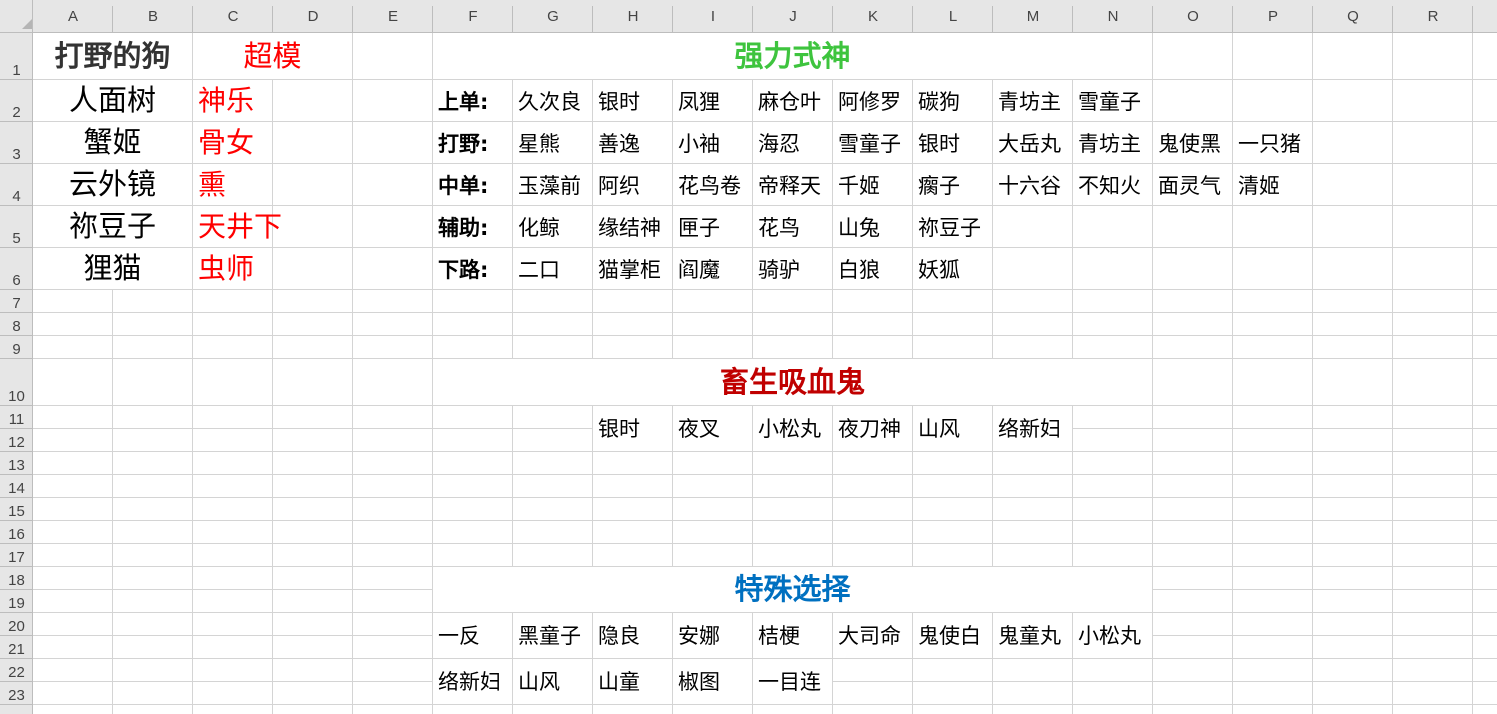 The height and width of the screenshot is (714, 1497). I want to click on strong-item: 不知火, so click(1112, 184).